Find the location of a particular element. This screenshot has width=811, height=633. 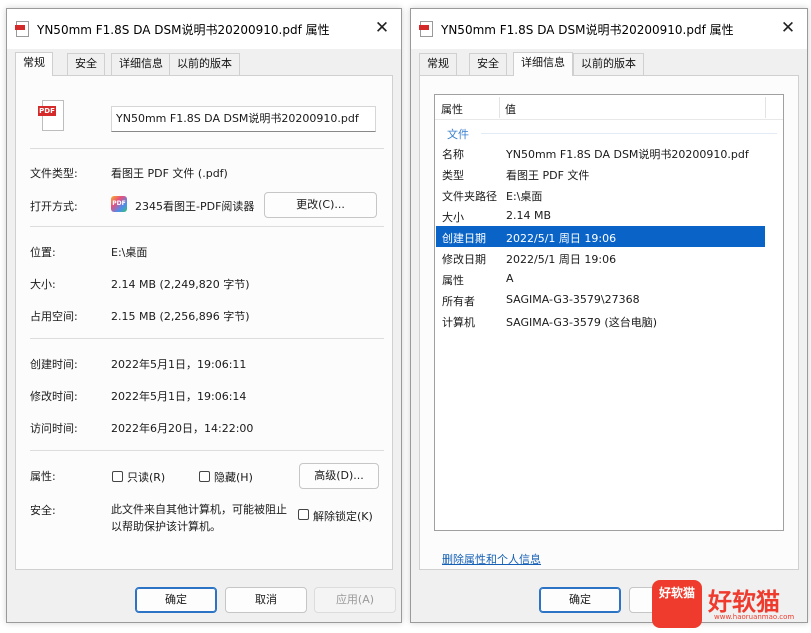

accessed-label: 访问时间: is located at coordinates (54, 428).